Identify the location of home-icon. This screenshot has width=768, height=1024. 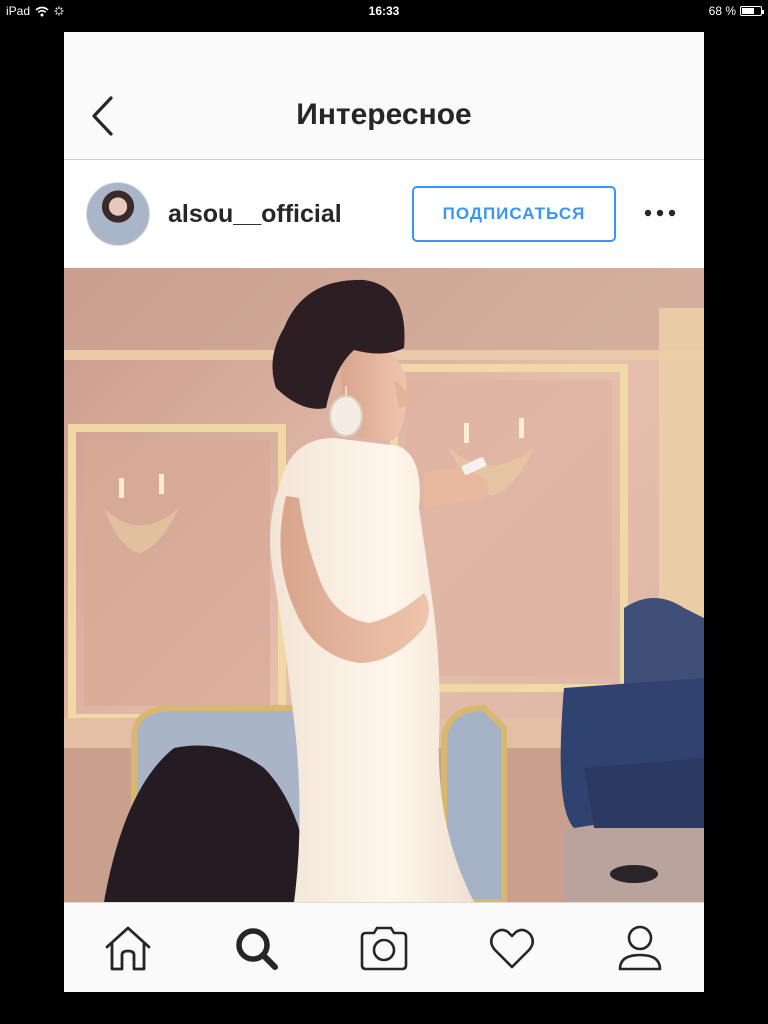
(128, 948).